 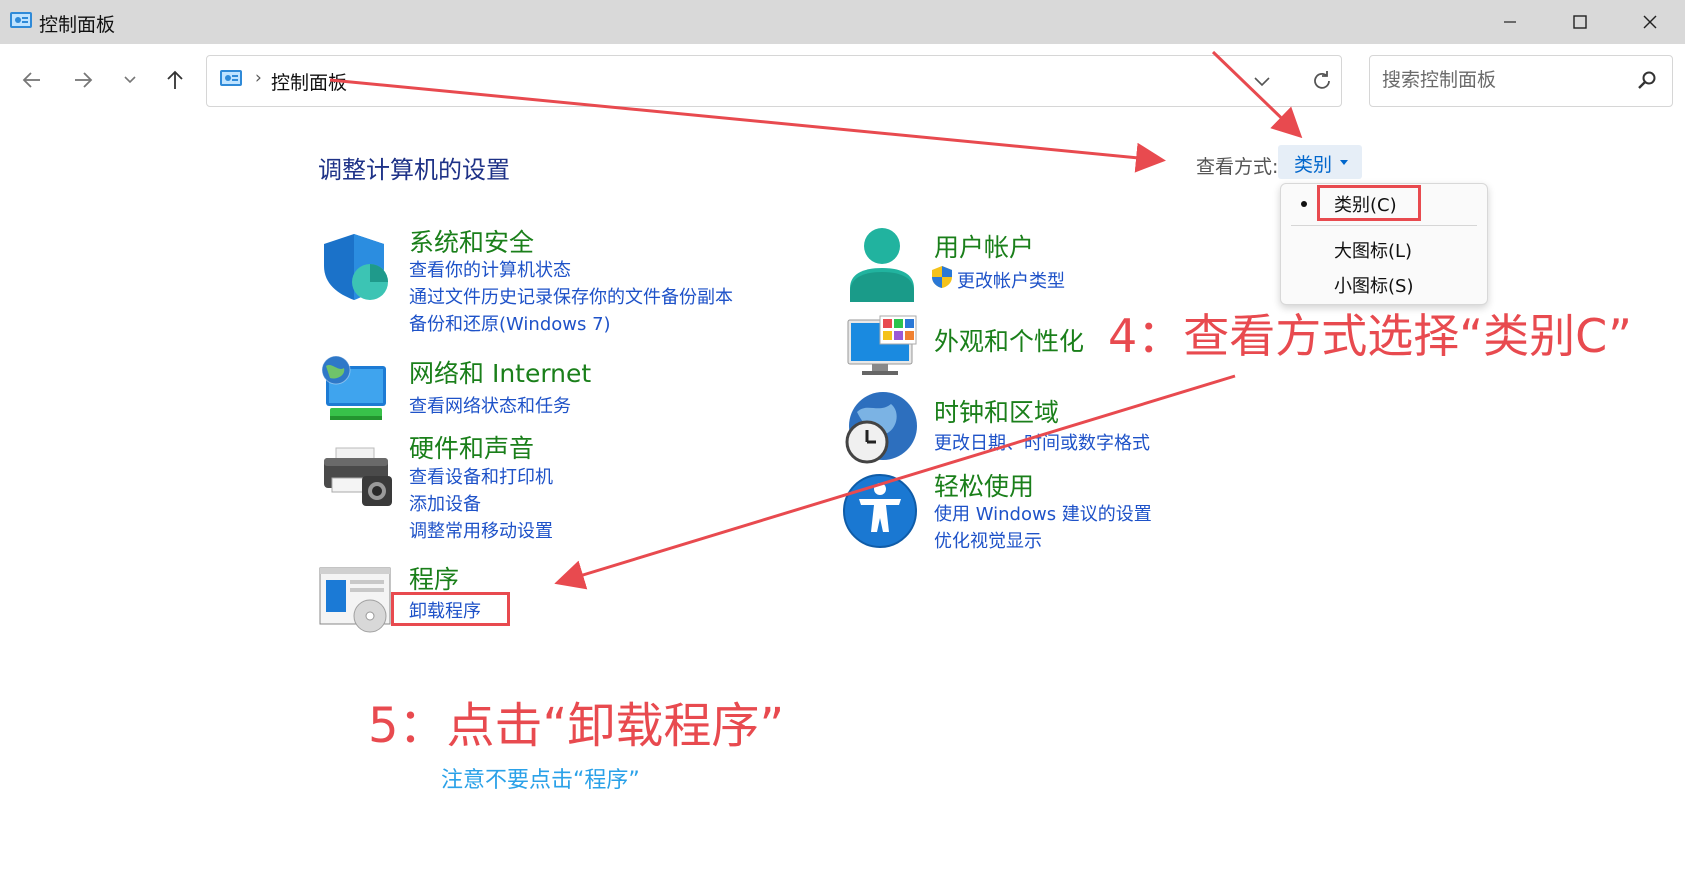 What do you see at coordinates (490, 405) in the screenshot?
I see `link-network-status: 查看网络状态和任务` at bounding box center [490, 405].